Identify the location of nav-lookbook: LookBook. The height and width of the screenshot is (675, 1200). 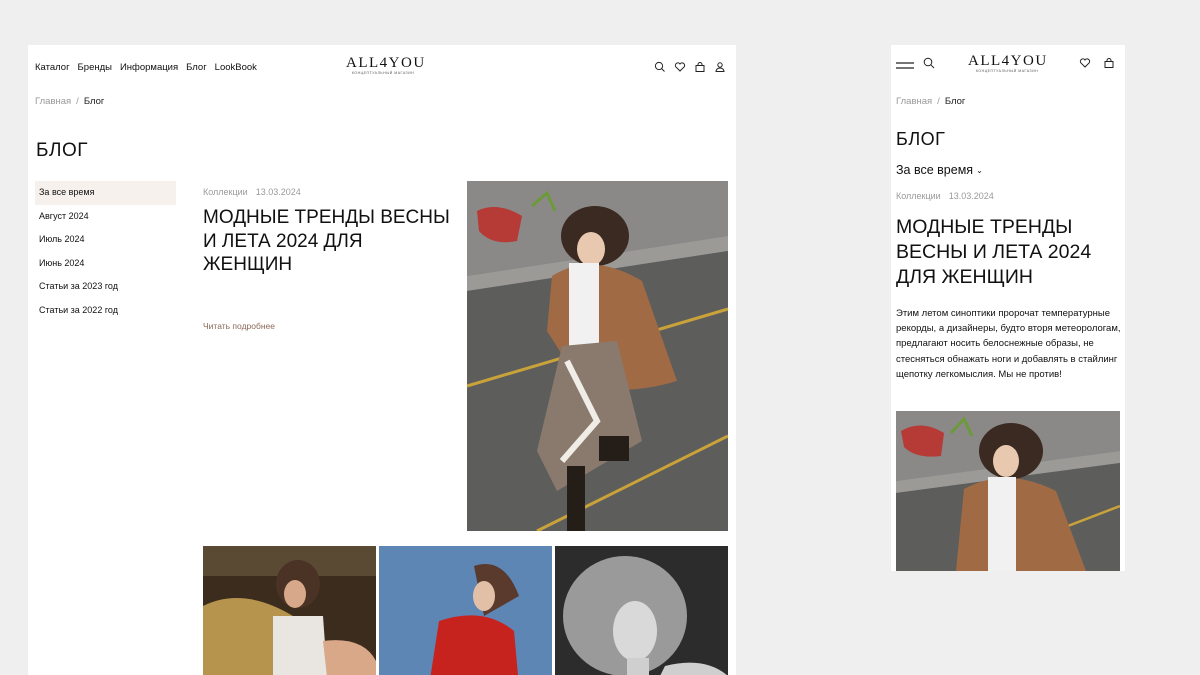
(236, 67).